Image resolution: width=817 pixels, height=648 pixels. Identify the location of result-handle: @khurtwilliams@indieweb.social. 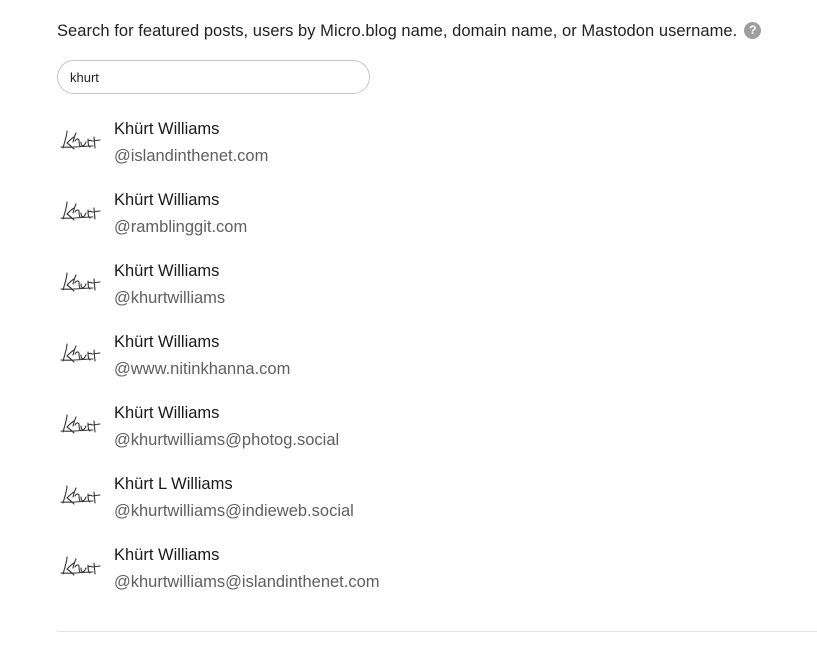
(234, 511).